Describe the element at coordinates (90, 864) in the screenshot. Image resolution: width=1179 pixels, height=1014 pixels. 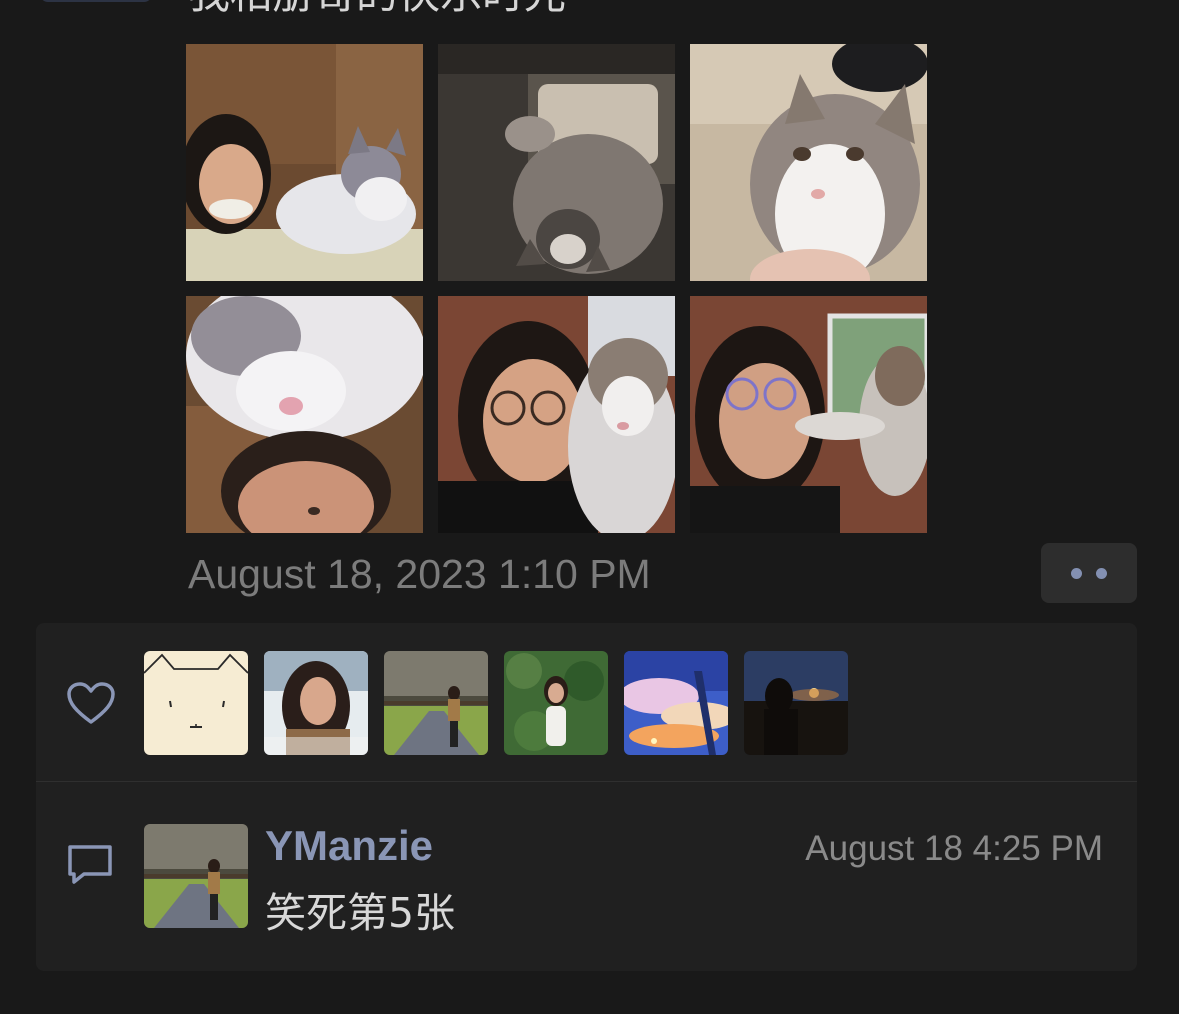
I see `comment-icon` at that location.